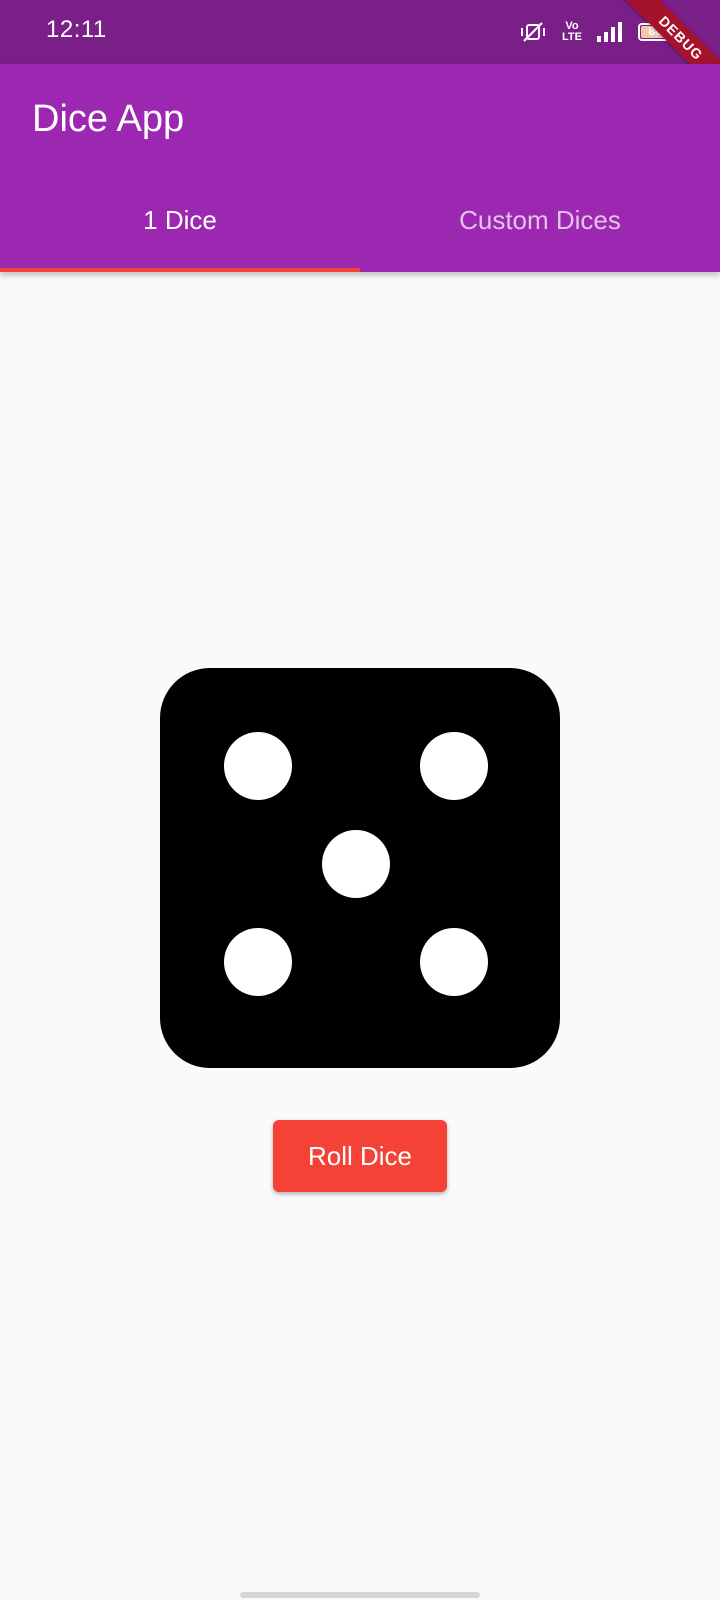 The width and height of the screenshot is (720, 1600). I want to click on app-bar: Dice App 1 Dice Custom Dices, so click(360, 168).